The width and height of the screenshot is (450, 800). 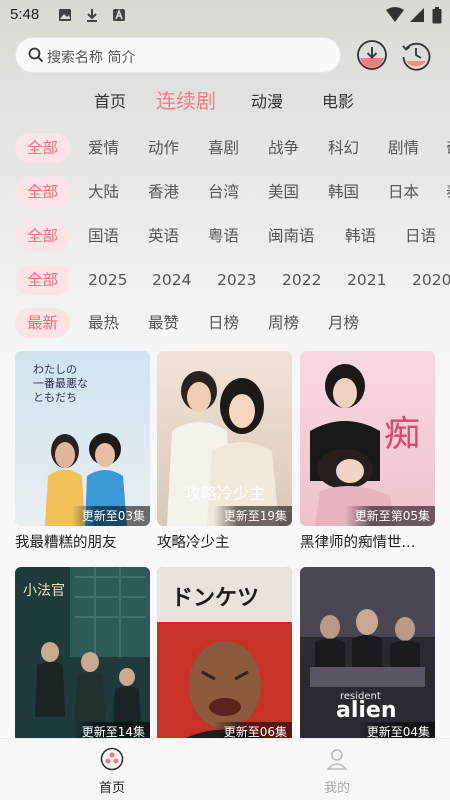 I want to click on poster-image: 小法官 更新至14集, so click(x=82, y=654).